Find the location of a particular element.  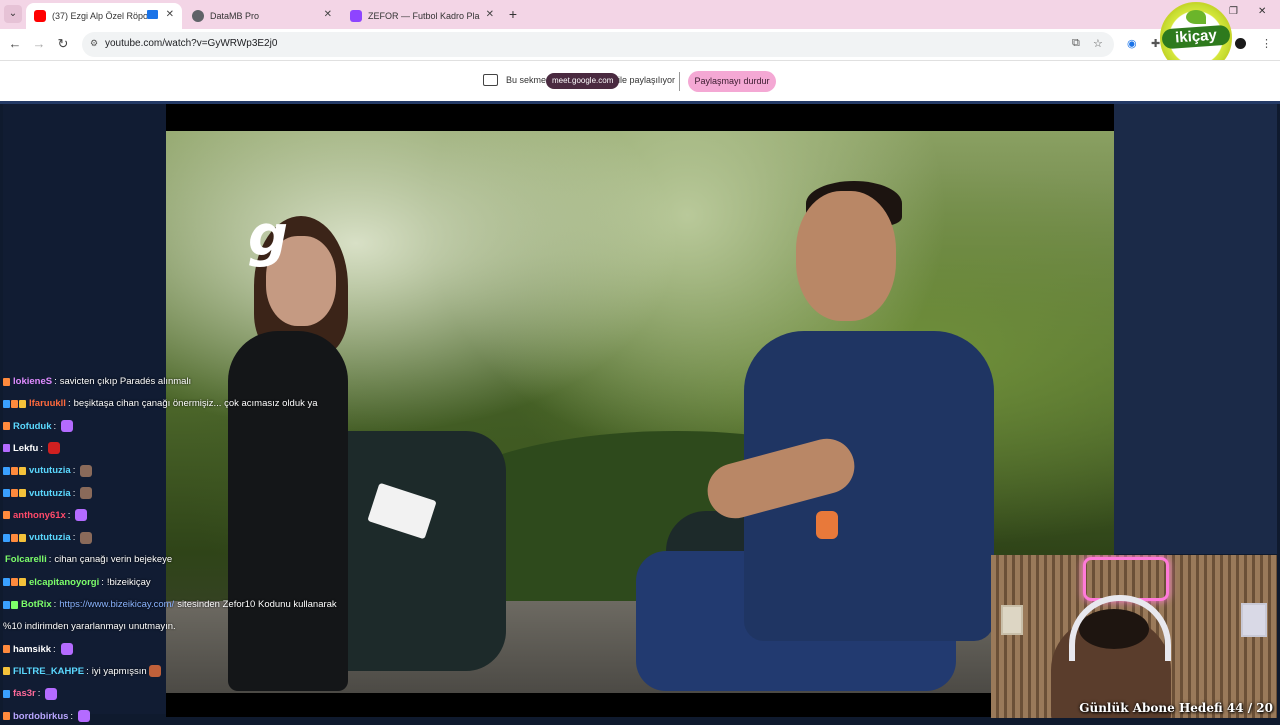

new-tab-button: + is located at coordinates (513, 14).